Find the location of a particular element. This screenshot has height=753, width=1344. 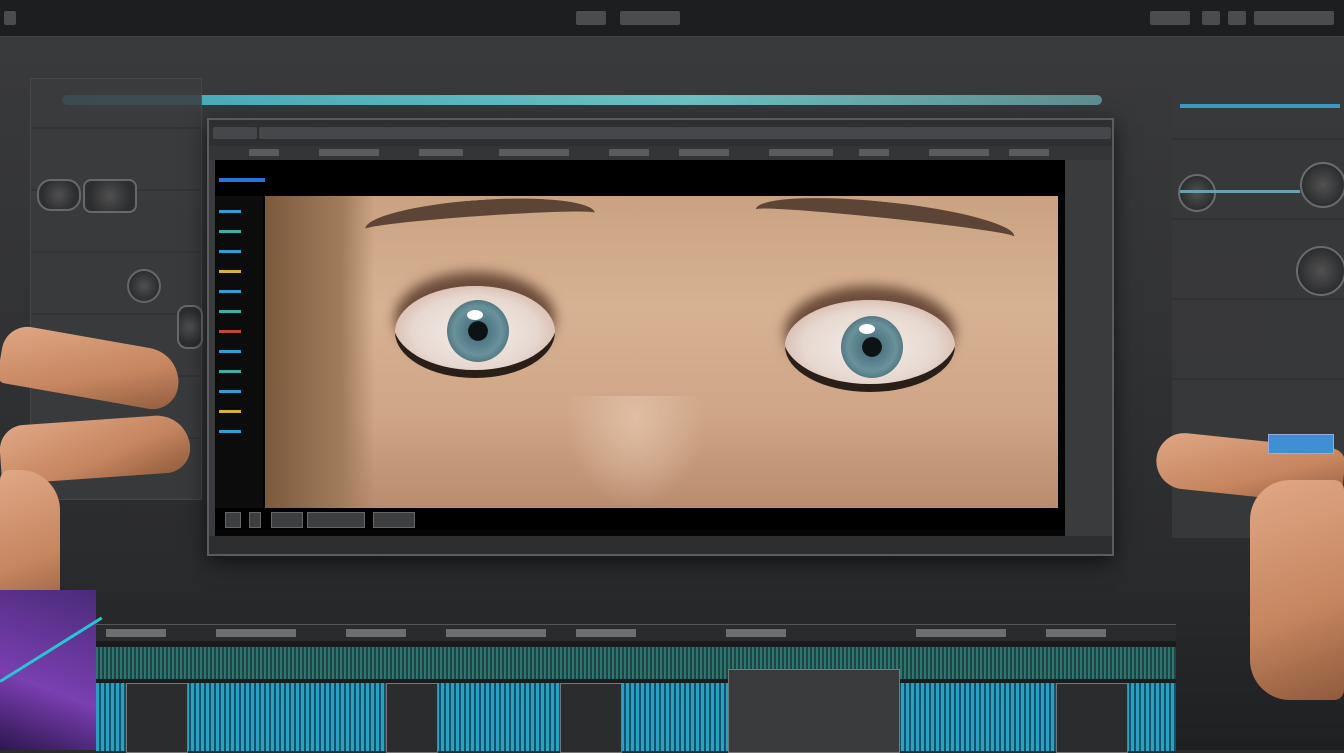

level-meters is located at coordinates (239, 352).